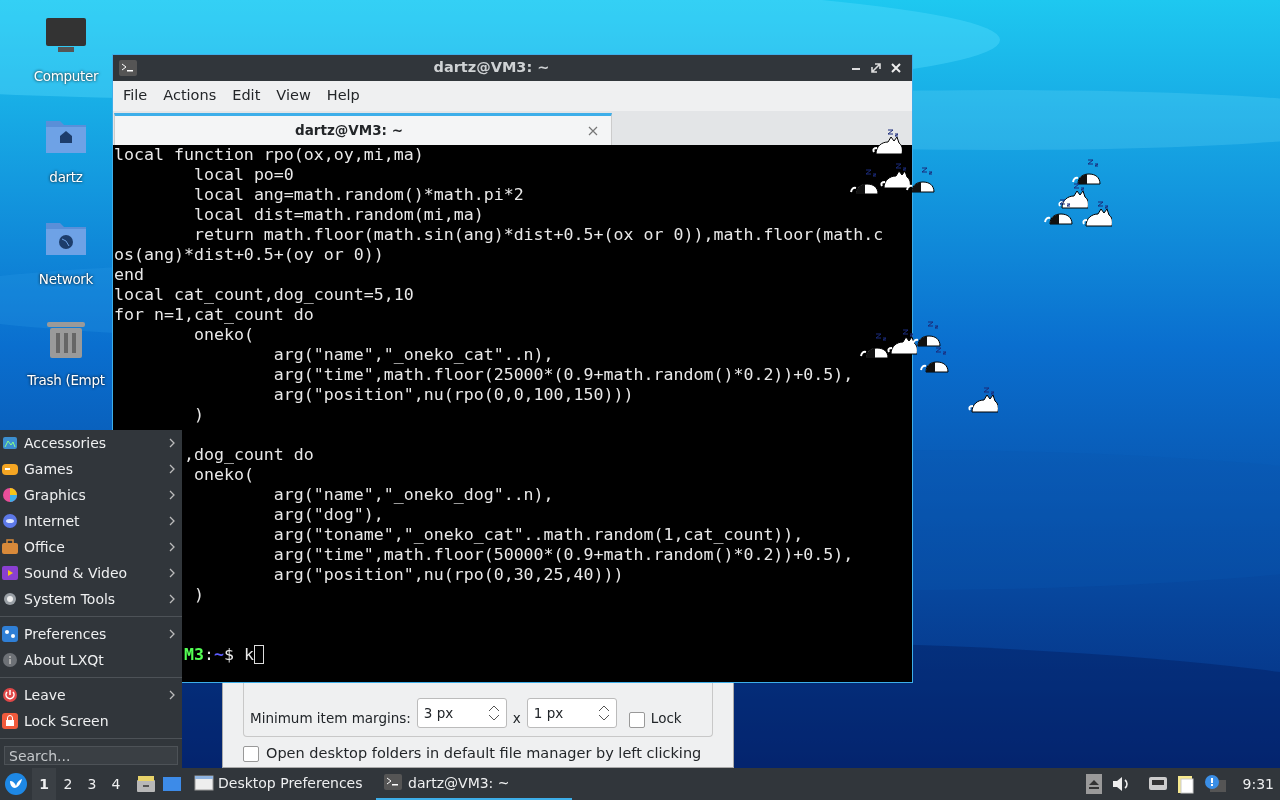  What do you see at coordinates (358, 195) in the screenshot?
I see `code-line: local ang=math.random()*math.pi*2` at bounding box center [358, 195].